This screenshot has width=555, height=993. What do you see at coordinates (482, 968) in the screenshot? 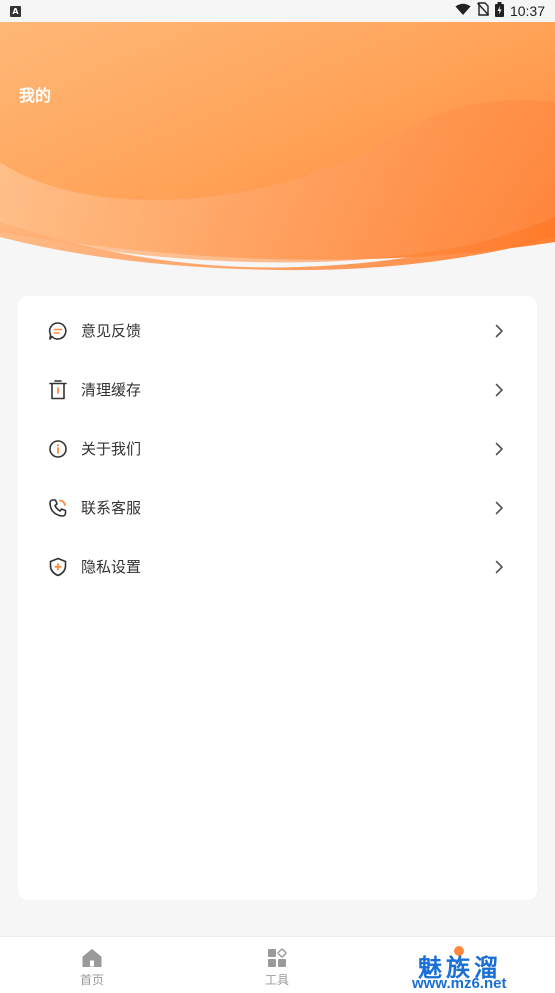
I see `watermark-logo: 魅族溜 www.mz6.net` at bounding box center [482, 968].